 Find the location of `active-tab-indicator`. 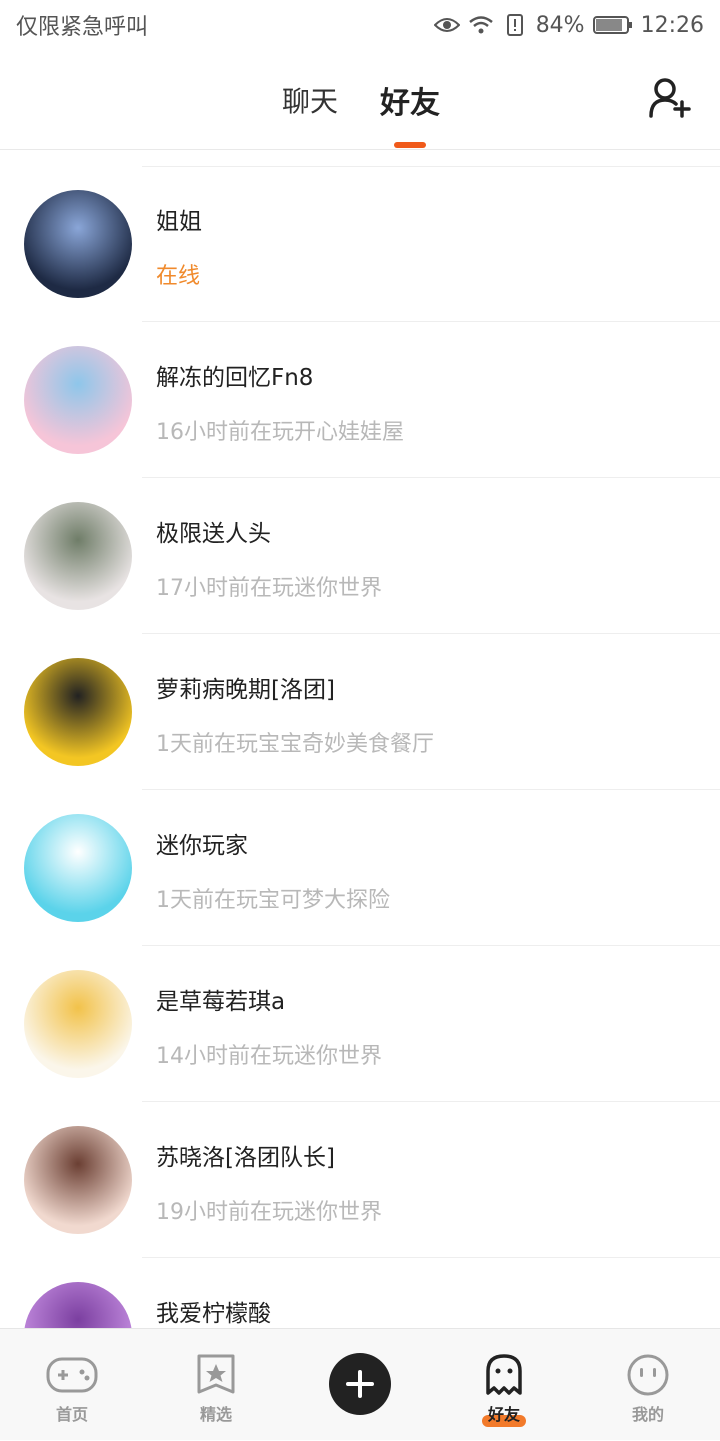

active-tab-indicator is located at coordinates (410, 145).